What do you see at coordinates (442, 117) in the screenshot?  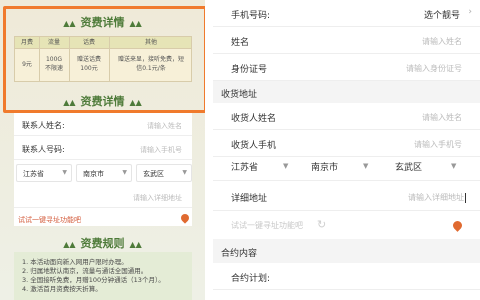 I see `receiver-name-input: 请输入姓名` at bounding box center [442, 117].